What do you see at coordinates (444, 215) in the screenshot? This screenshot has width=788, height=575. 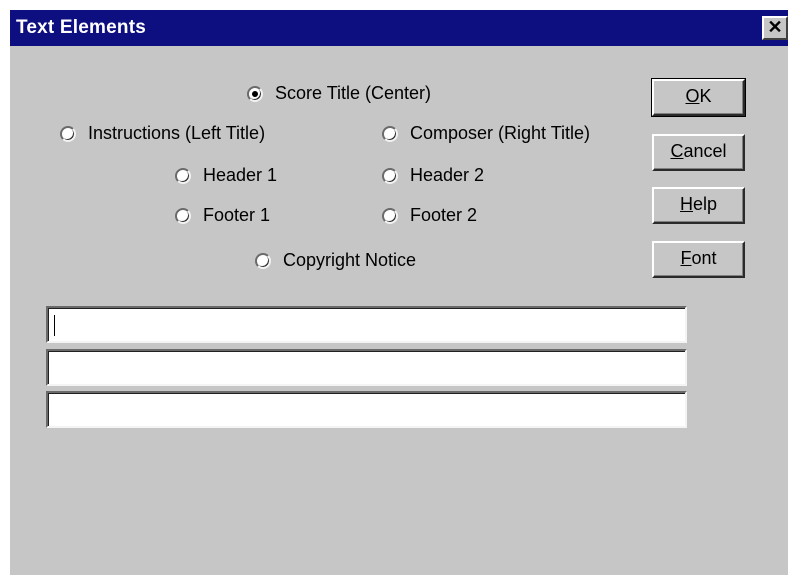 I see `radio-footer-2-label: Footer 2` at bounding box center [444, 215].